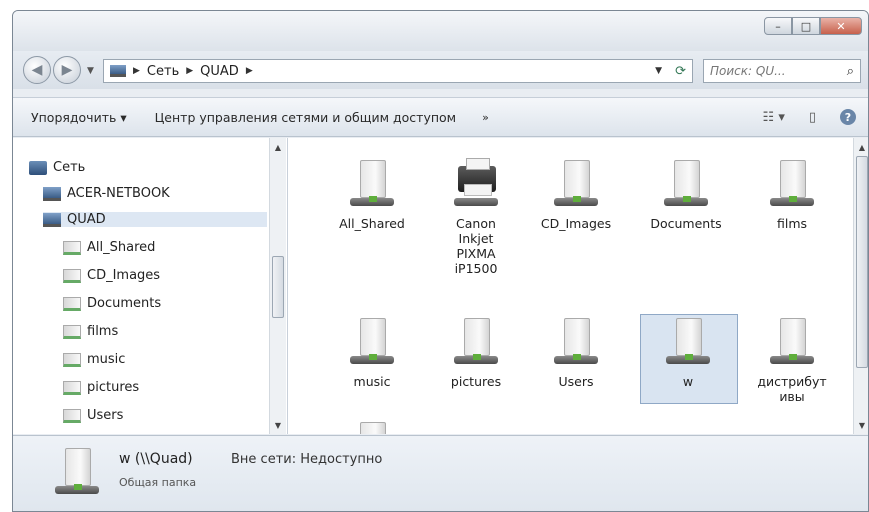 The height and width of the screenshot is (512, 869). I want to click on caption-buttons: – □ ✕, so click(813, 26).